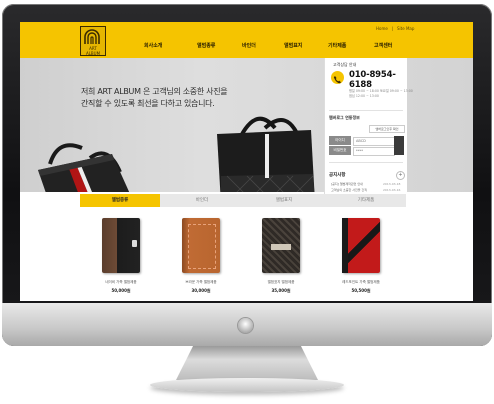 The height and width of the screenshot is (404, 494). Describe the element at coordinates (120, 200) in the screenshot. I see `tab-album-types: 앨범종류` at that location.